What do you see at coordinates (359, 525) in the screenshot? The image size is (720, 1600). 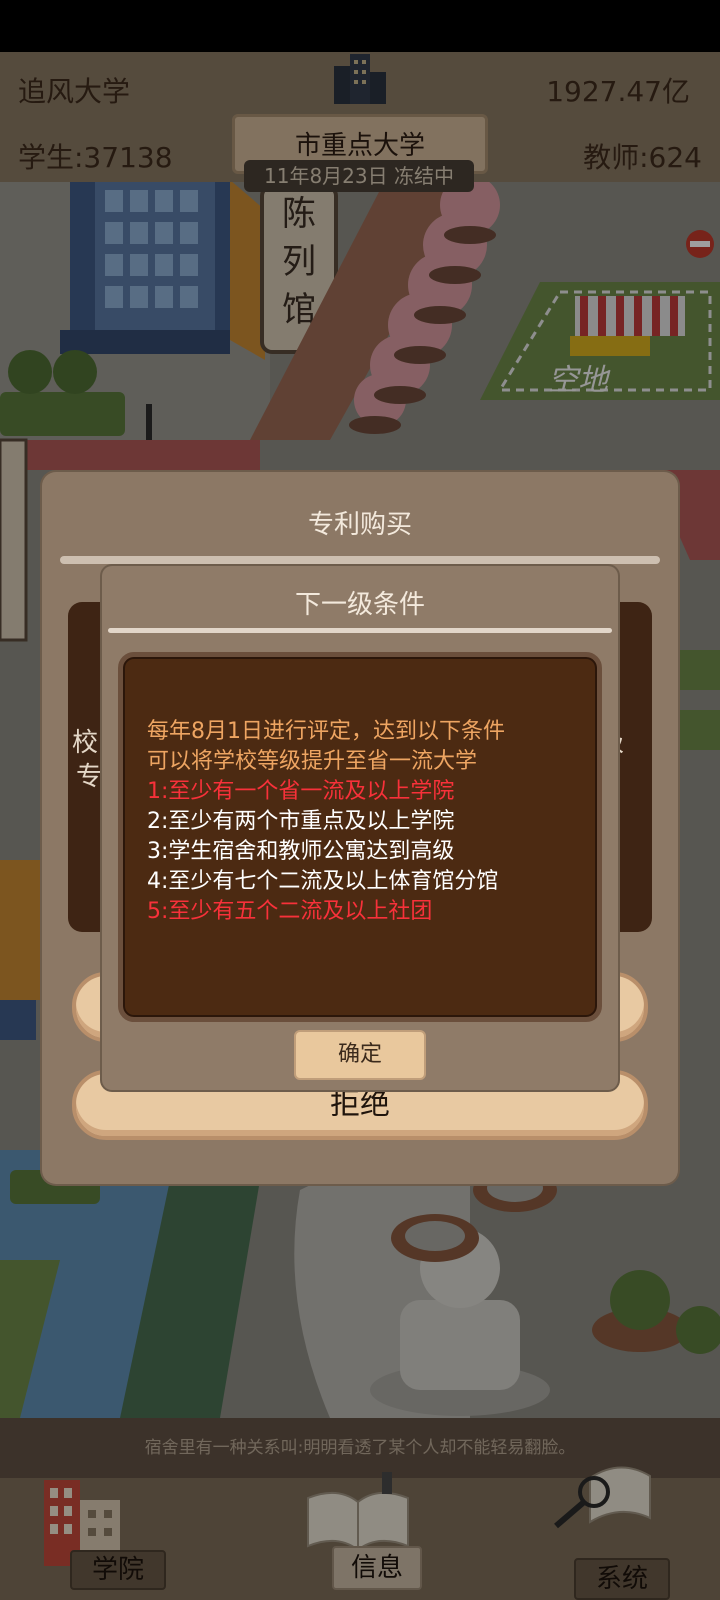 I see `patent-purchase-title: 专利购买` at bounding box center [359, 525].